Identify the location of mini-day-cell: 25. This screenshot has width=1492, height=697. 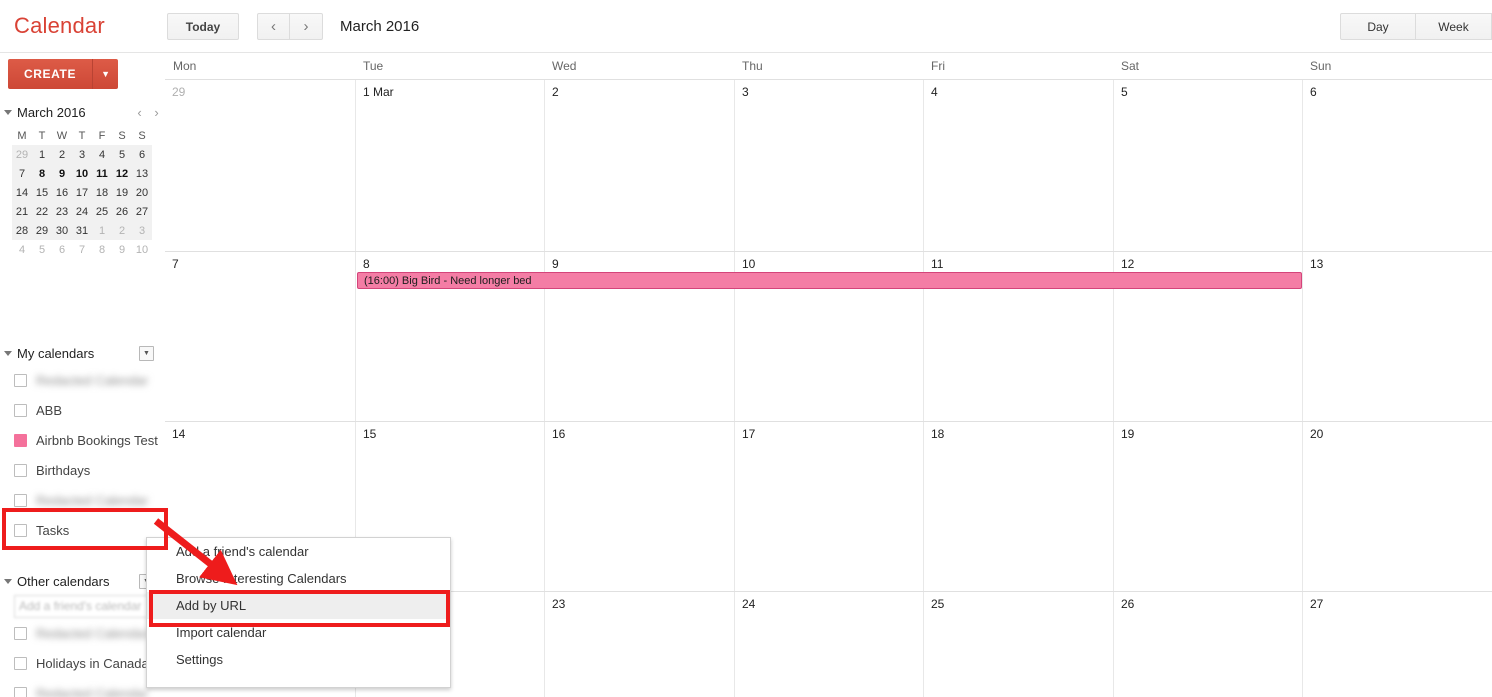
(102, 211).